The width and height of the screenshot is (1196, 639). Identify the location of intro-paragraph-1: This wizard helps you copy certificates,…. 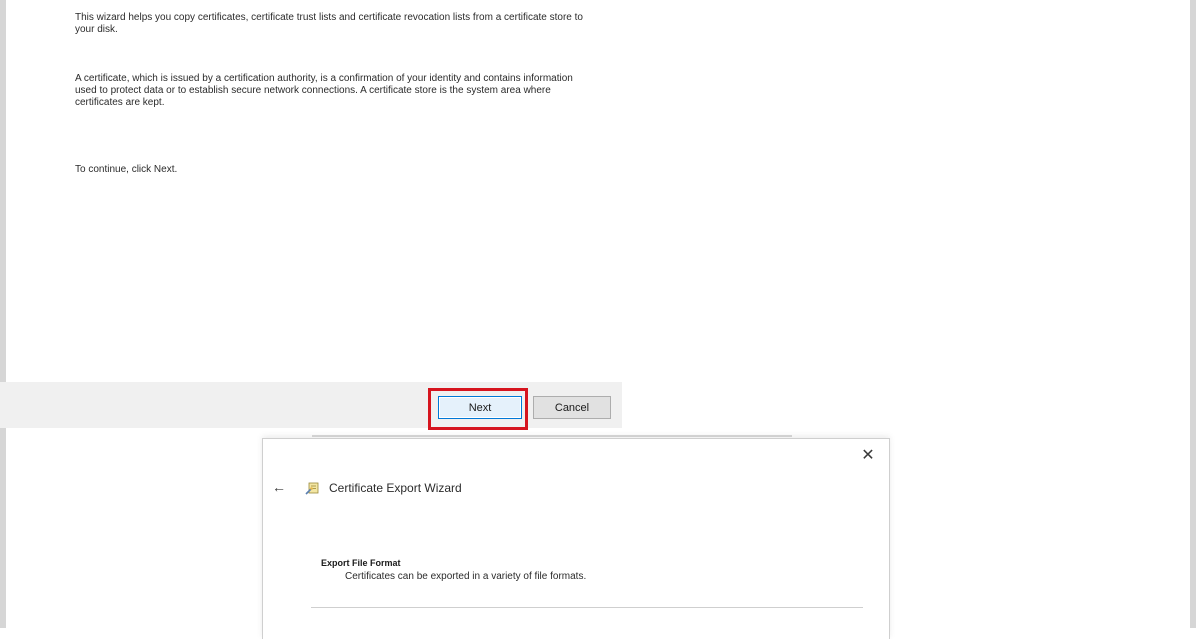
(329, 23).